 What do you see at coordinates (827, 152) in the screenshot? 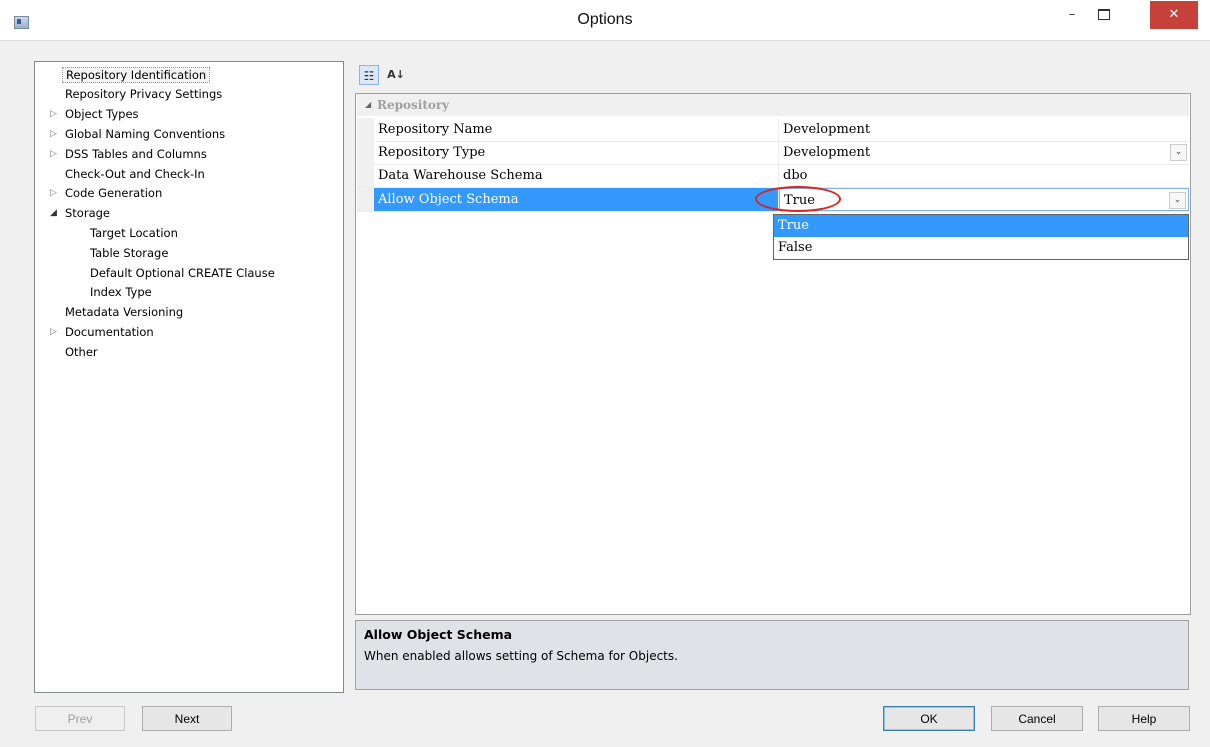
I see `property-value-text: Development` at bounding box center [827, 152].